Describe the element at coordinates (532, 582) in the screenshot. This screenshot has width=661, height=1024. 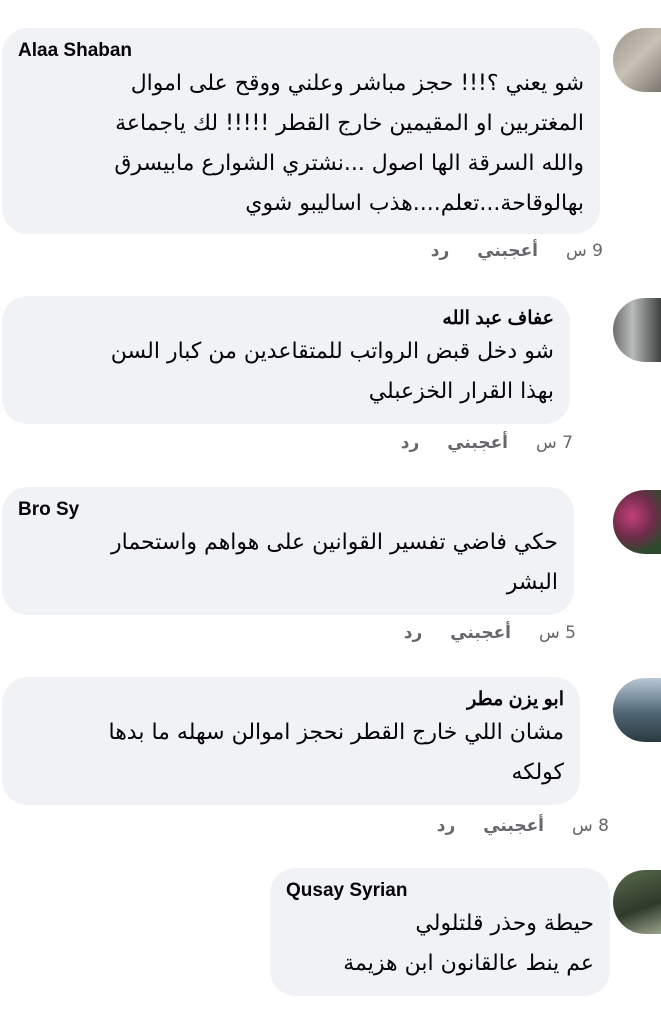
I see `comment-text-line: البشر` at that location.